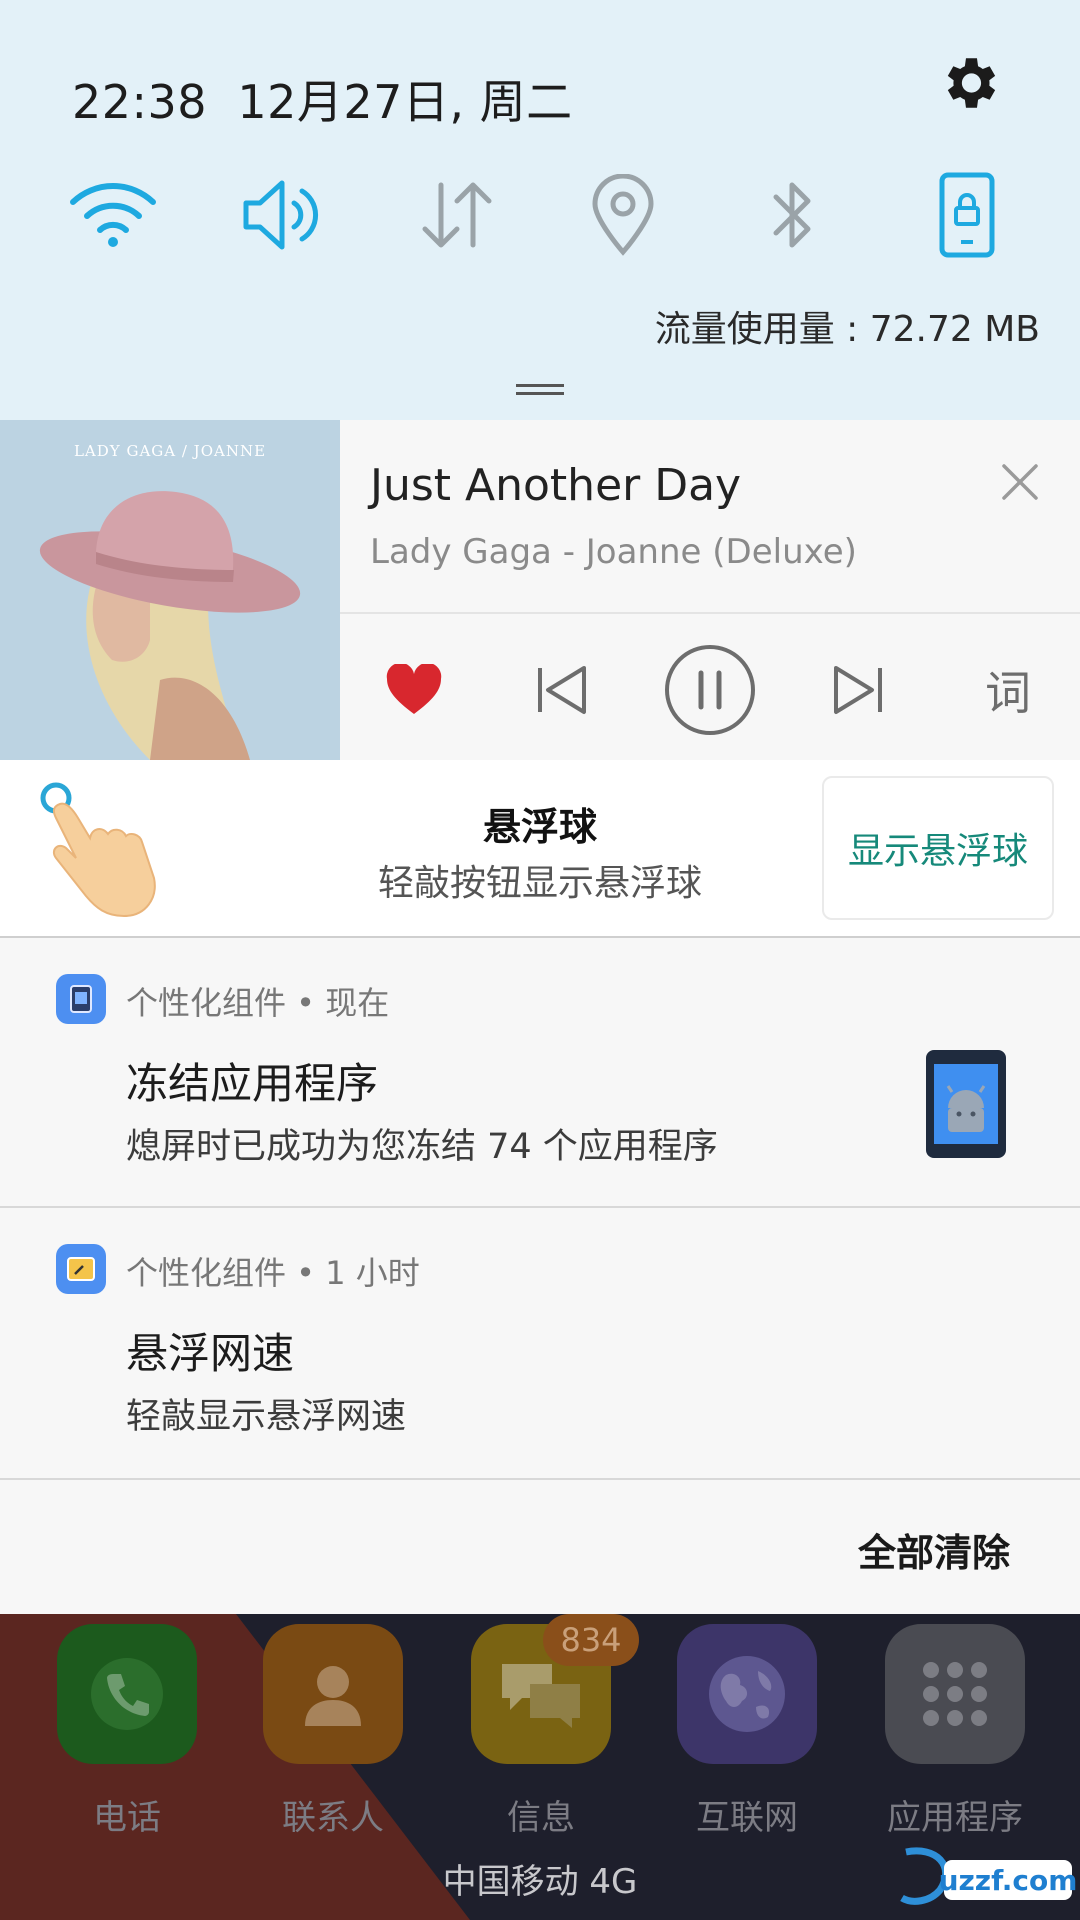  Describe the element at coordinates (127, 1818) in the screenshot. I see `dock-label: 电话` at that location.